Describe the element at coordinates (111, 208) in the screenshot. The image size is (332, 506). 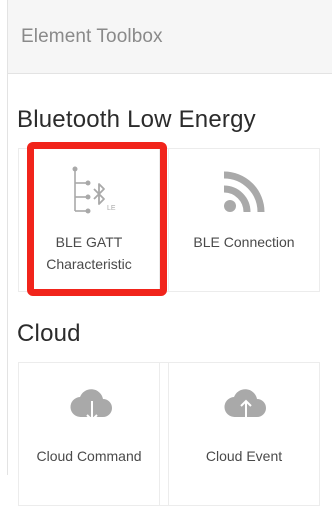
I see `svg-text: LE` at that location.